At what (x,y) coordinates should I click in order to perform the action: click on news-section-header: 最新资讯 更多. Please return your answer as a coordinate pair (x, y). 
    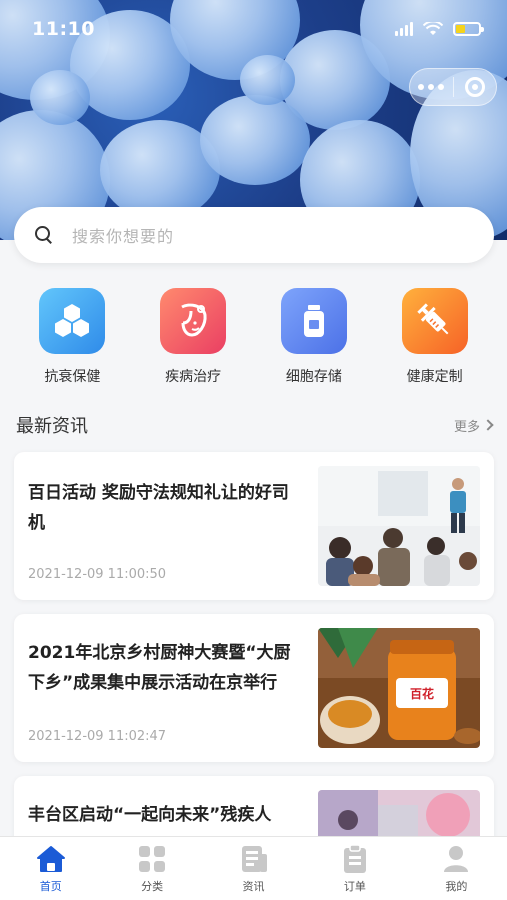
    Looking at the image, I should click on (255, 425).